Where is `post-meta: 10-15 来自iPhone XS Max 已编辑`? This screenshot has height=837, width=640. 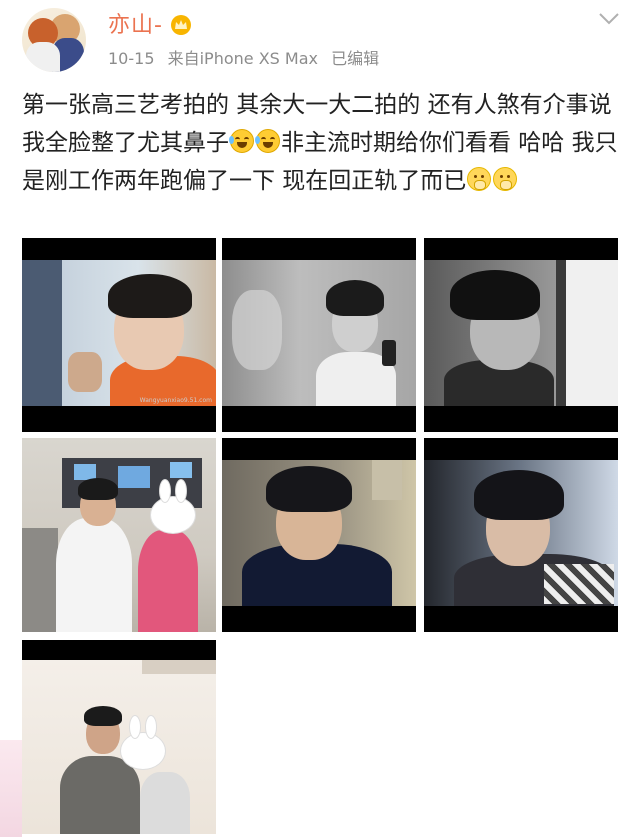
post-meta: 10-15 来自iPhone XS Max 已编辑 is located at coordinates (247, 59).